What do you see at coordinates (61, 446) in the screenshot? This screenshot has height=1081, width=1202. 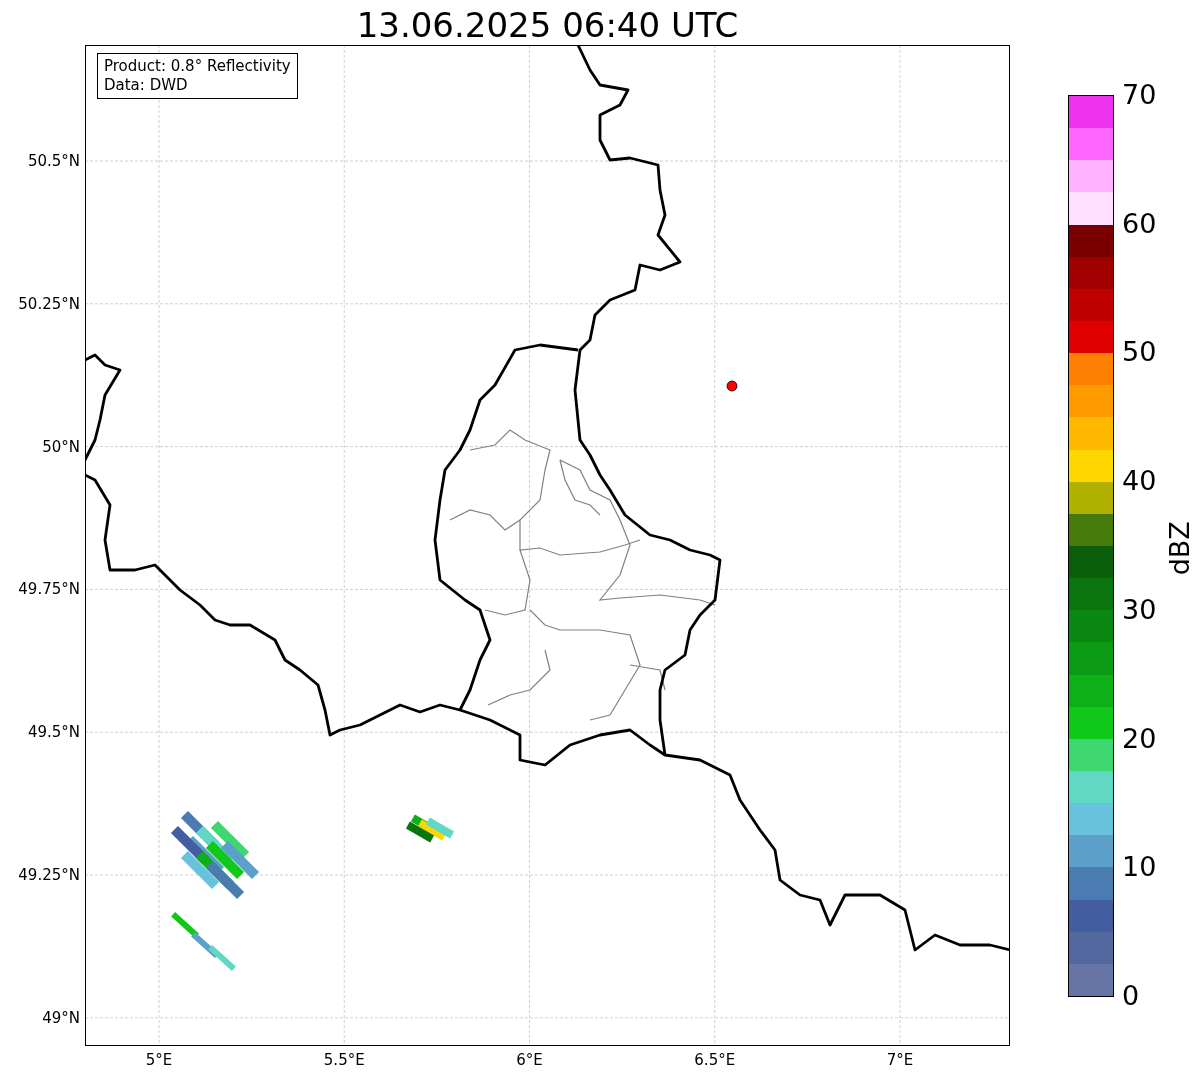 I see `latitude-label: 50°N` at bounding box center [61, 446].